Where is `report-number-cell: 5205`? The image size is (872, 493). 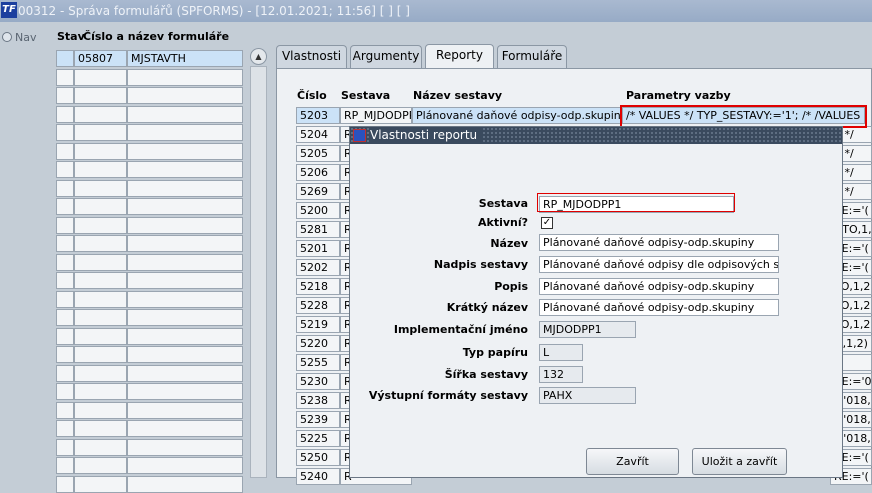 report-number-cell: 5205 is located at coordinates (318, 153).